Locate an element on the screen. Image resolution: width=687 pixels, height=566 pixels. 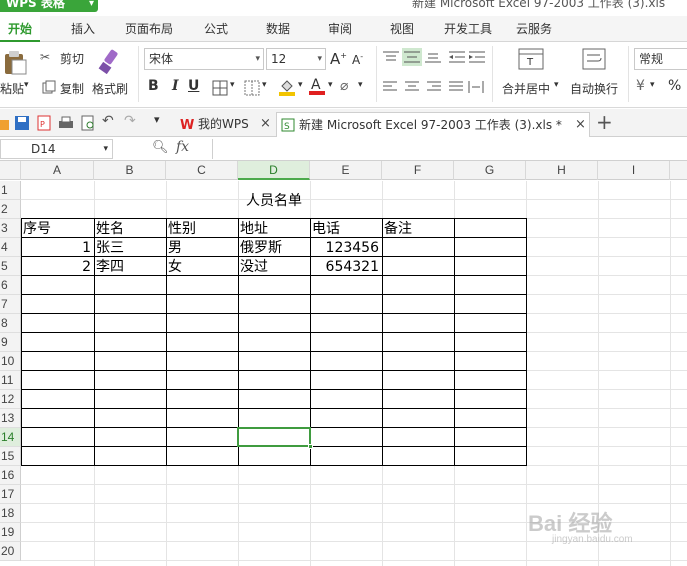
decrease-indent-icon is located at coordinates (457, 57).